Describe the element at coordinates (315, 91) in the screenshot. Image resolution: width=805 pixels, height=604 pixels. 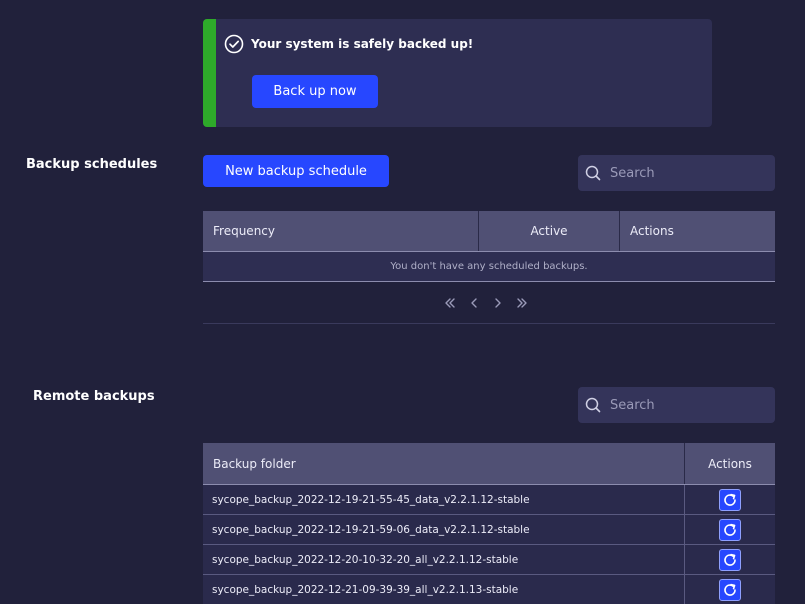
I see `back-up-now-button: Back up now` at that location.